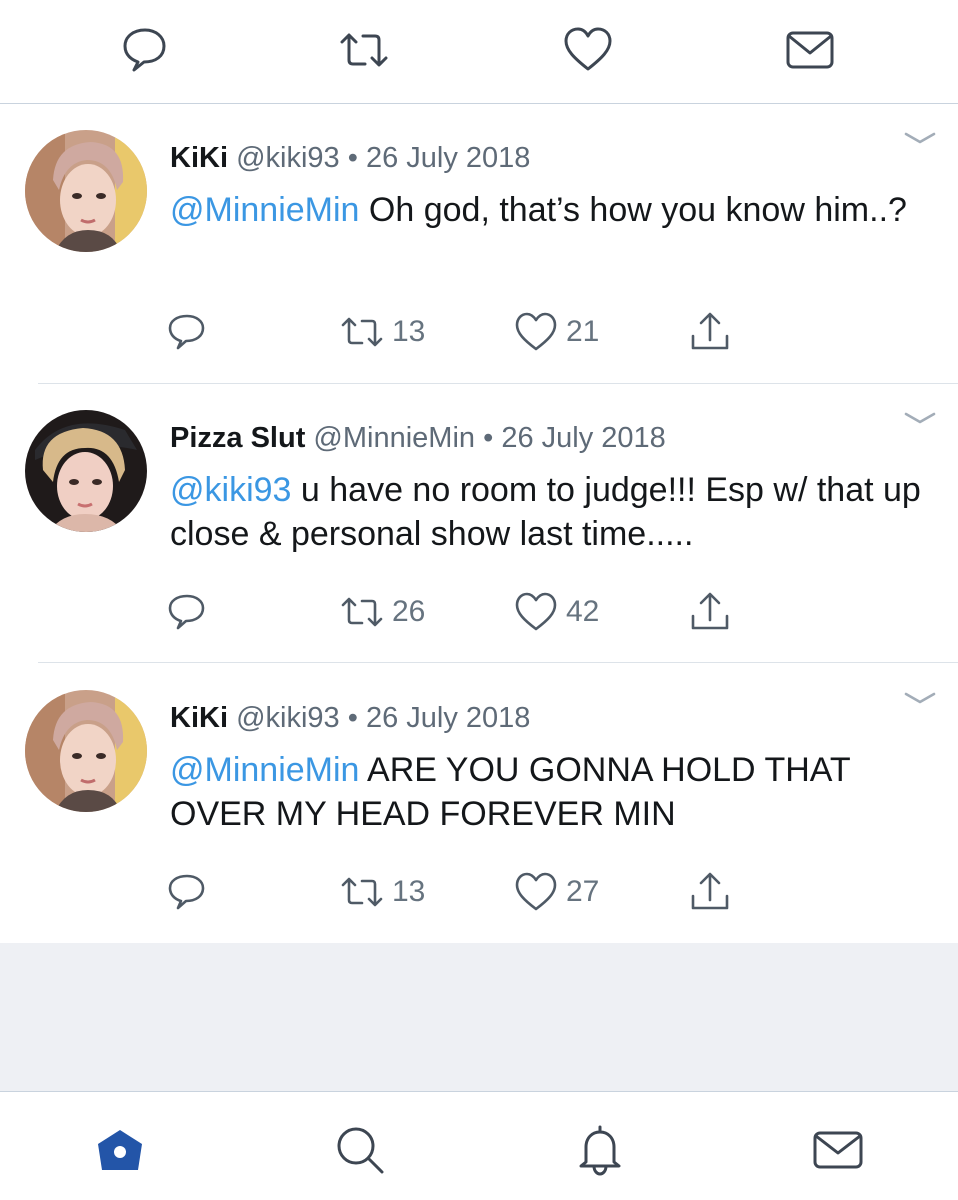 This screenshot has height=1200, width=958. What do you see at coordinates (479, 1145) in the screenshot?
I see `bottom-tab-bar` at bounding box center [479, 1145].